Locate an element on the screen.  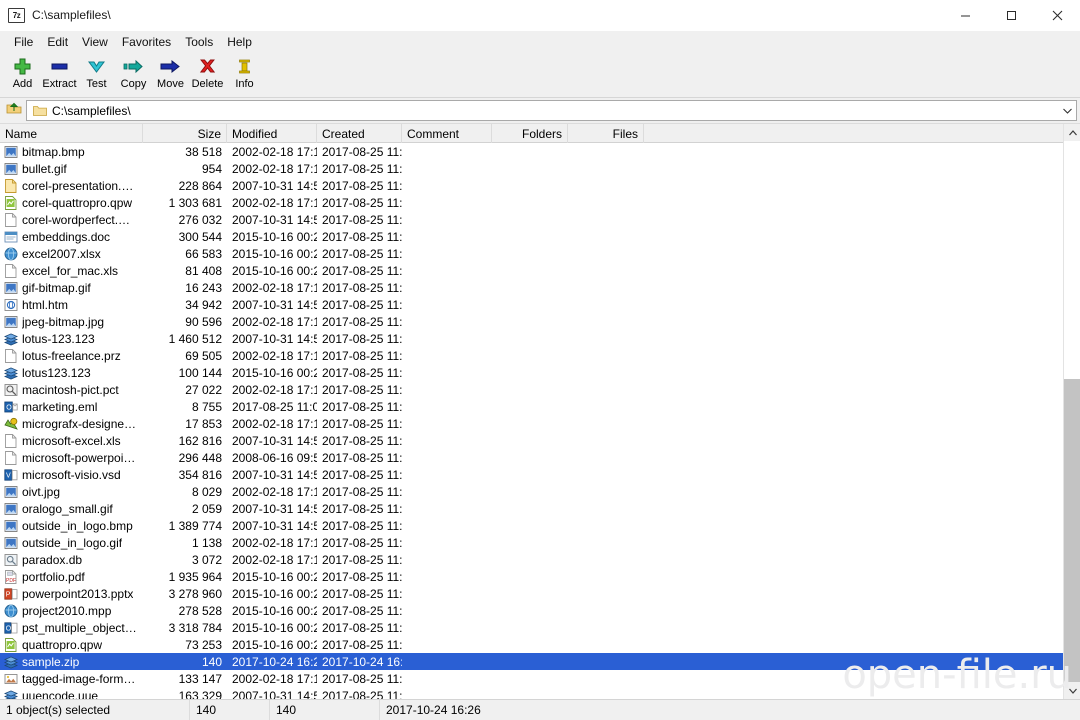
file-name: project2010.mpp is located at coordinates (67, 610).